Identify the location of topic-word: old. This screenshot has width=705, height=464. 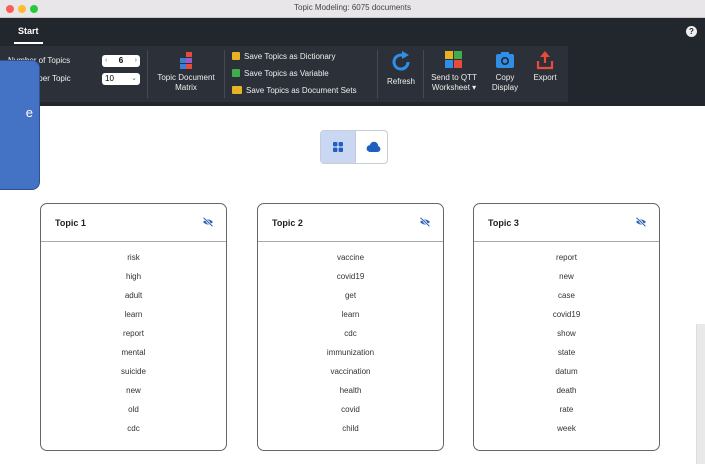
(133, 409).